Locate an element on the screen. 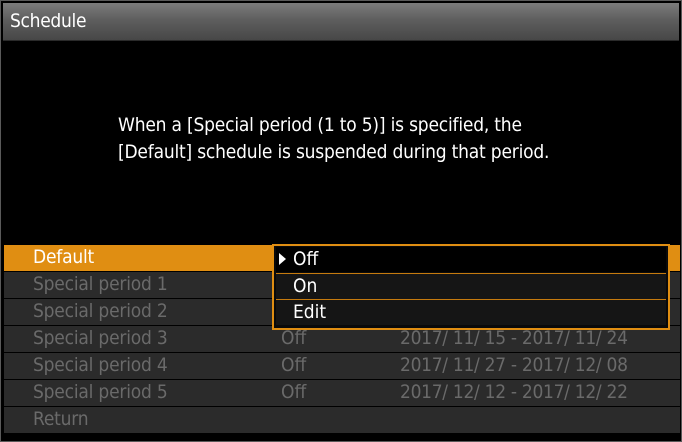 This screenshot has height=442, width=682. window-title: Schedule is located at coordinates (48, 21).